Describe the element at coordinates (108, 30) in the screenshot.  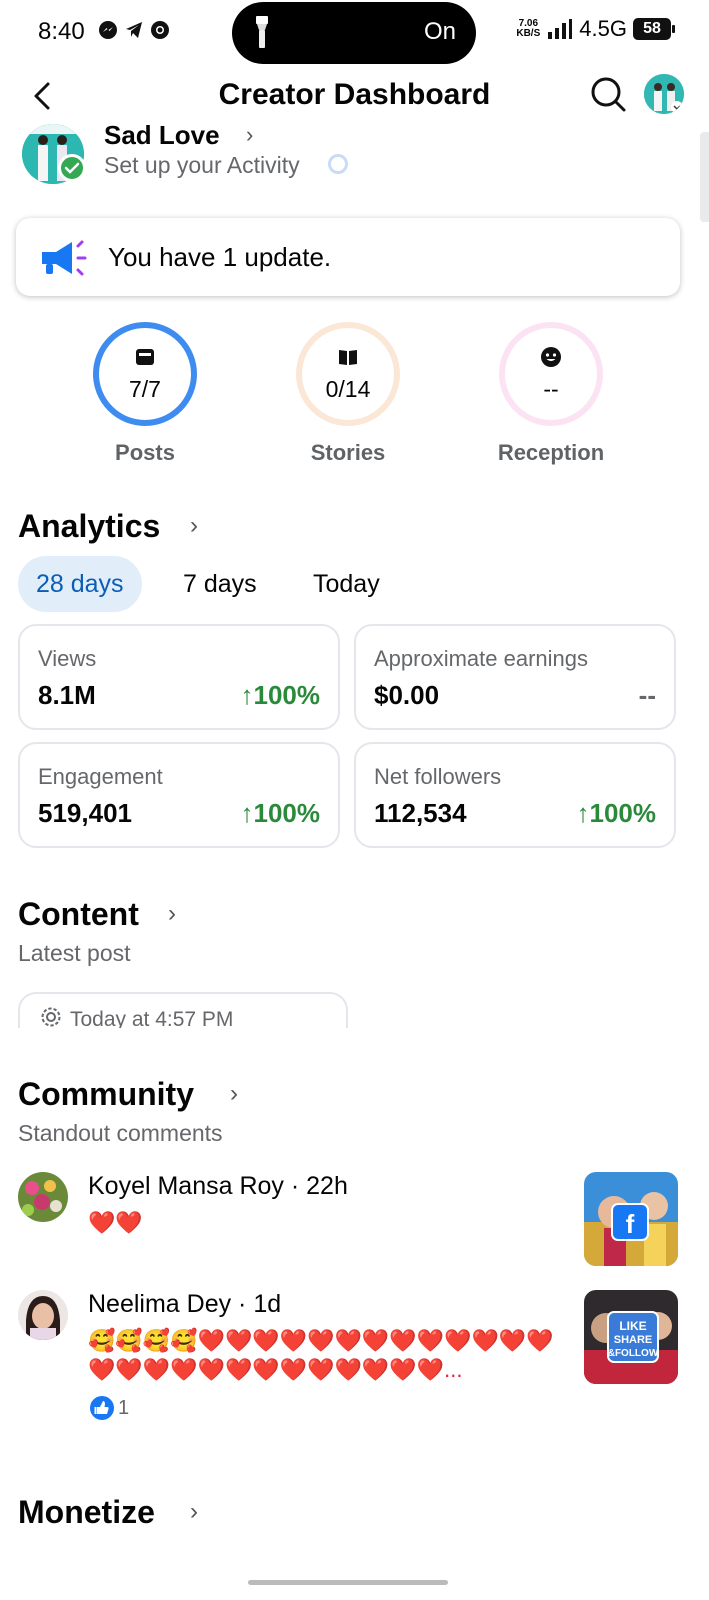
I see `messenger-icon` at that location.